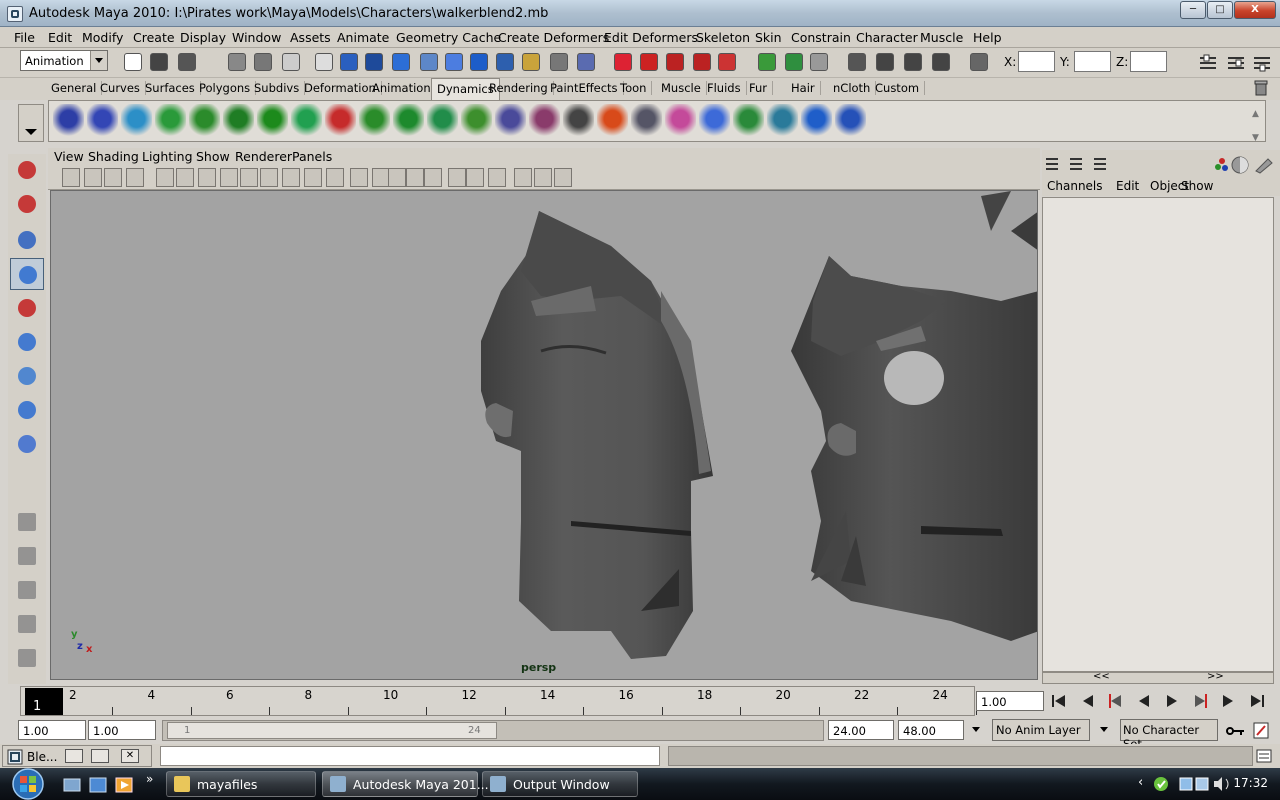  I want to click on menu-file: File, so click(24, 37).